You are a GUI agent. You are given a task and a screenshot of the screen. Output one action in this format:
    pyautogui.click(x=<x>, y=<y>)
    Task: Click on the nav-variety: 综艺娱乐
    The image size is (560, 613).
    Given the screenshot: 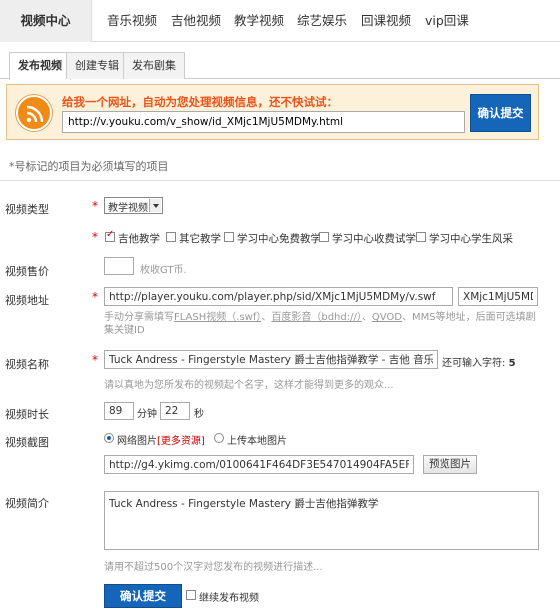 What is the action you would take?
    pyautogui.click(x=322, y=21)
    